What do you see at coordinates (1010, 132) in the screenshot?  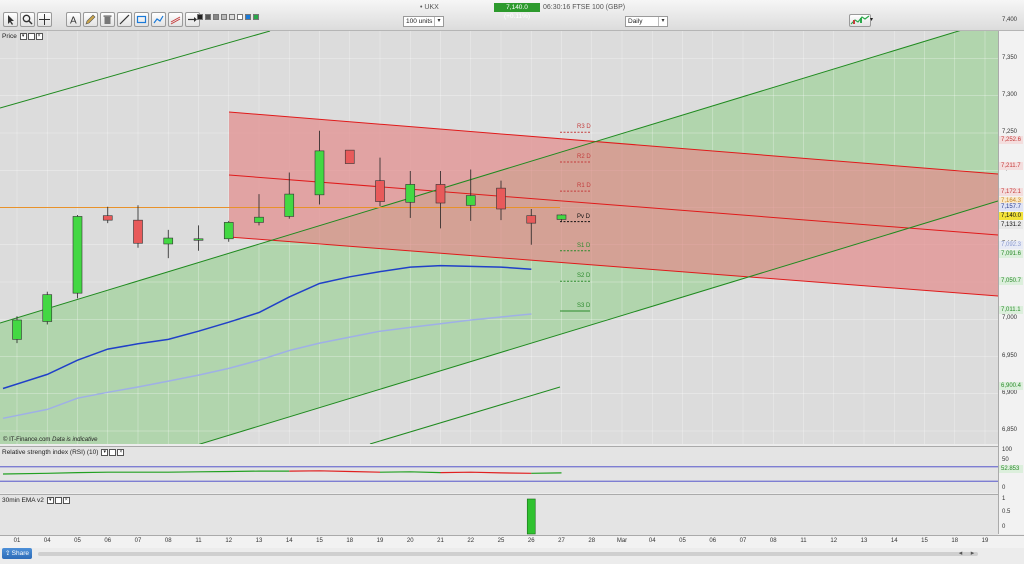 I see `y-tick-label: 7,250` at bounding box center [1010, 132].